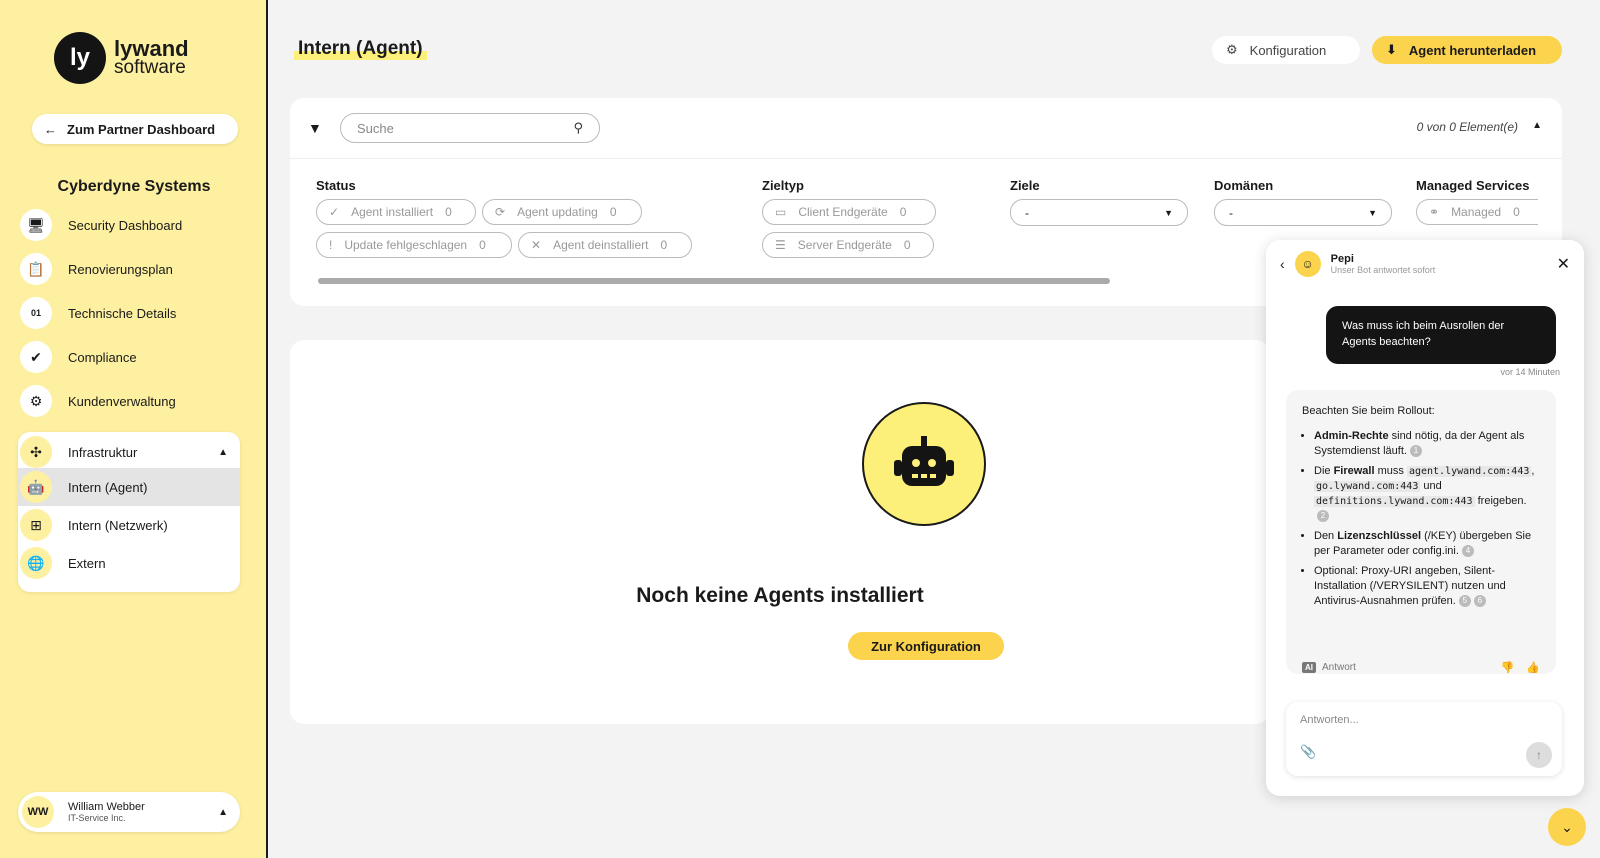 The width and height of the screenshot is (1600, 858). What do you see at coordinates (392, 212) in the screenshot?
I see `chip-label: Agent installiert` at bounding box center [392, 212].